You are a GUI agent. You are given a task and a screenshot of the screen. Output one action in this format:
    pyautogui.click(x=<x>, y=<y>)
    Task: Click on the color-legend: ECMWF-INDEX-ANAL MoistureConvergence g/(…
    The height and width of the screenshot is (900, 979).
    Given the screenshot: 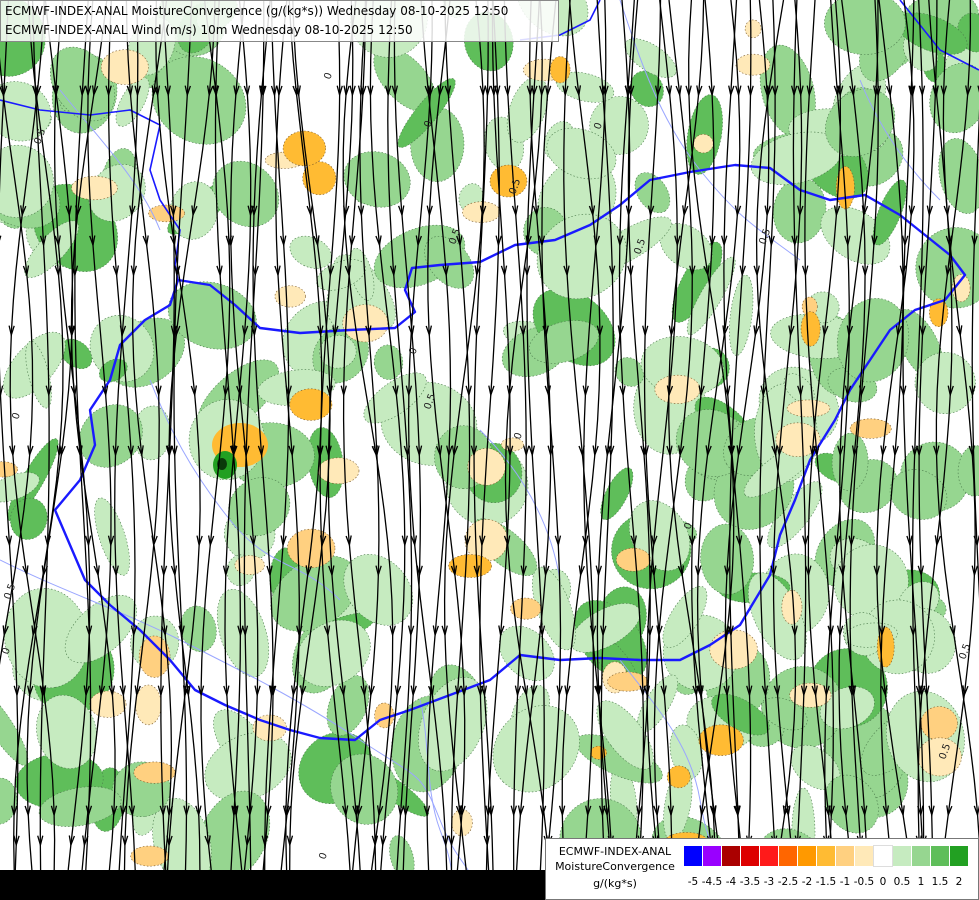 What is the action you would take?
    pyautogui.click(x=762, y=869)
    